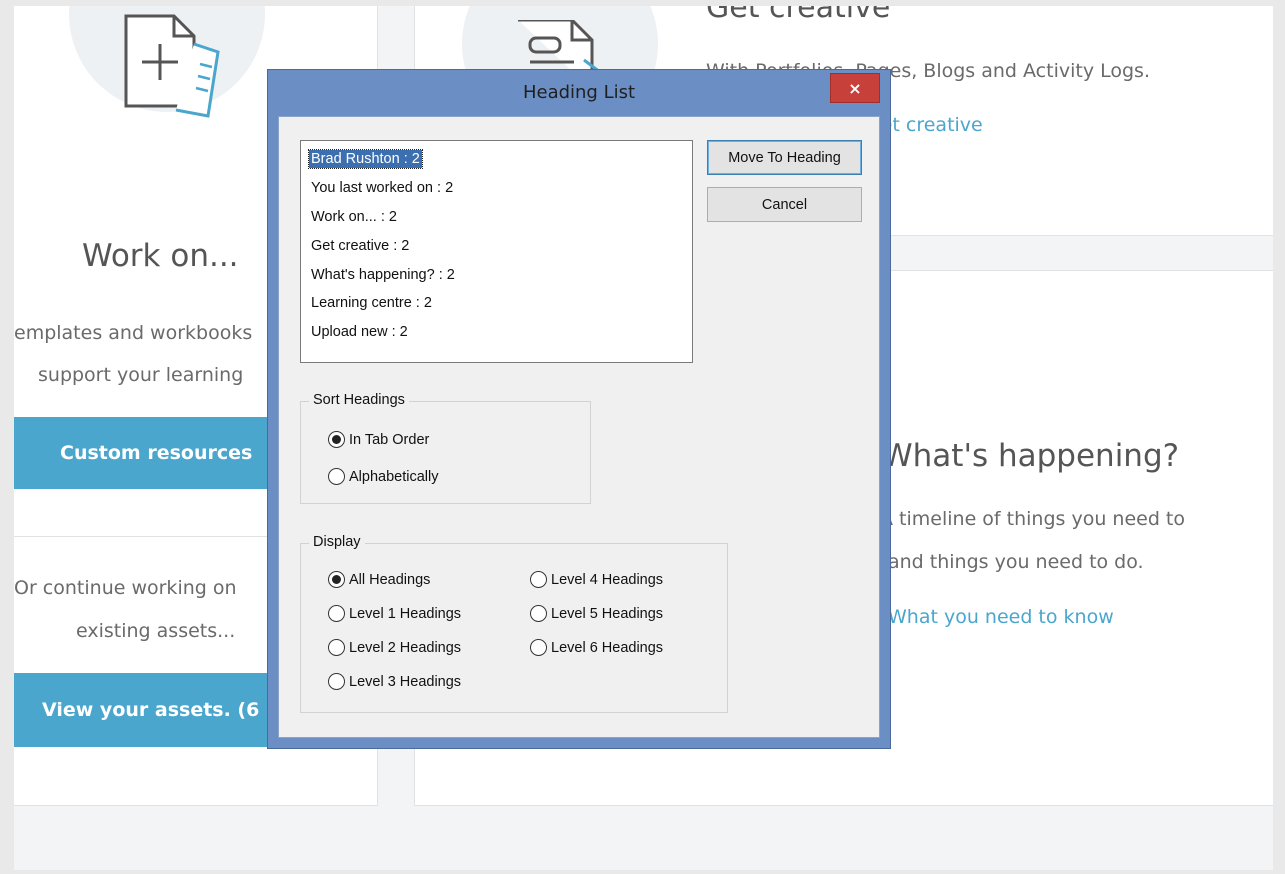 Image resolution: width=1285 pixels, height=874 pixels. Describe the element at coordinates (500, 303) in the screenshot. I see `heading-list-item: Learning centre : 2` at that location.